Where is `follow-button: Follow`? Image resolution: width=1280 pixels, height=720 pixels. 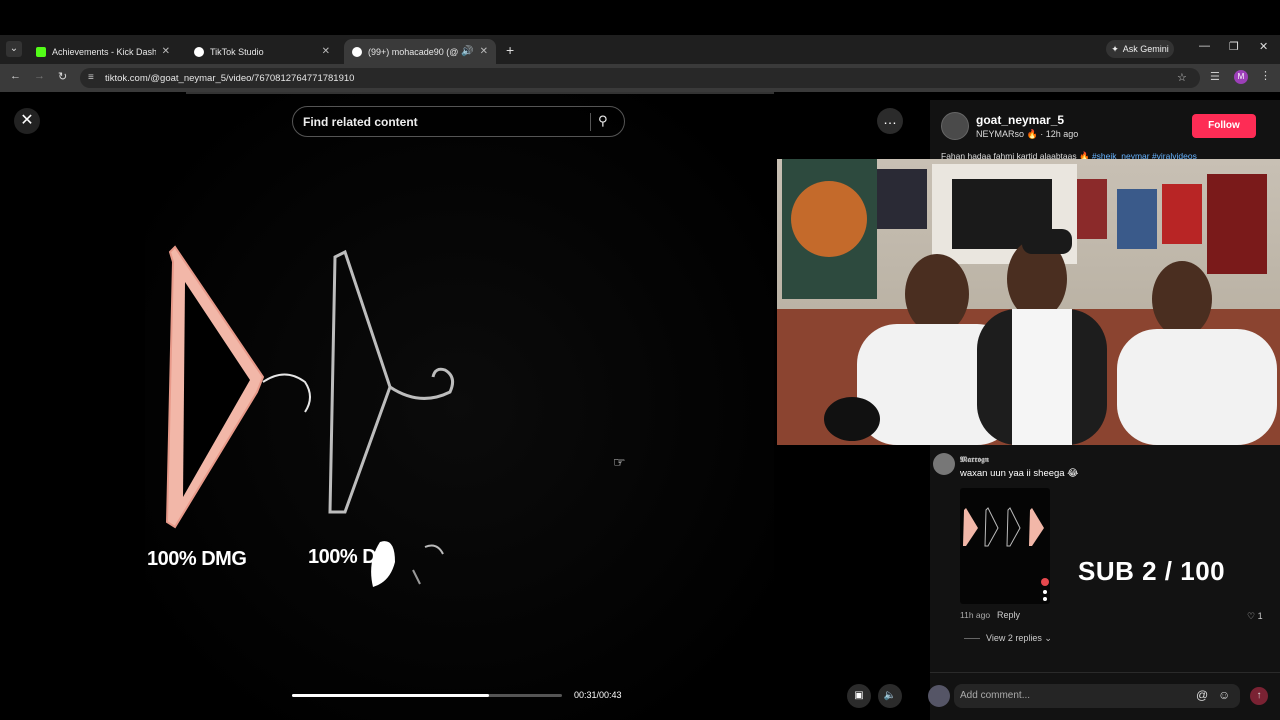
follow-button: Follow is located at coordinates (1224, 126).